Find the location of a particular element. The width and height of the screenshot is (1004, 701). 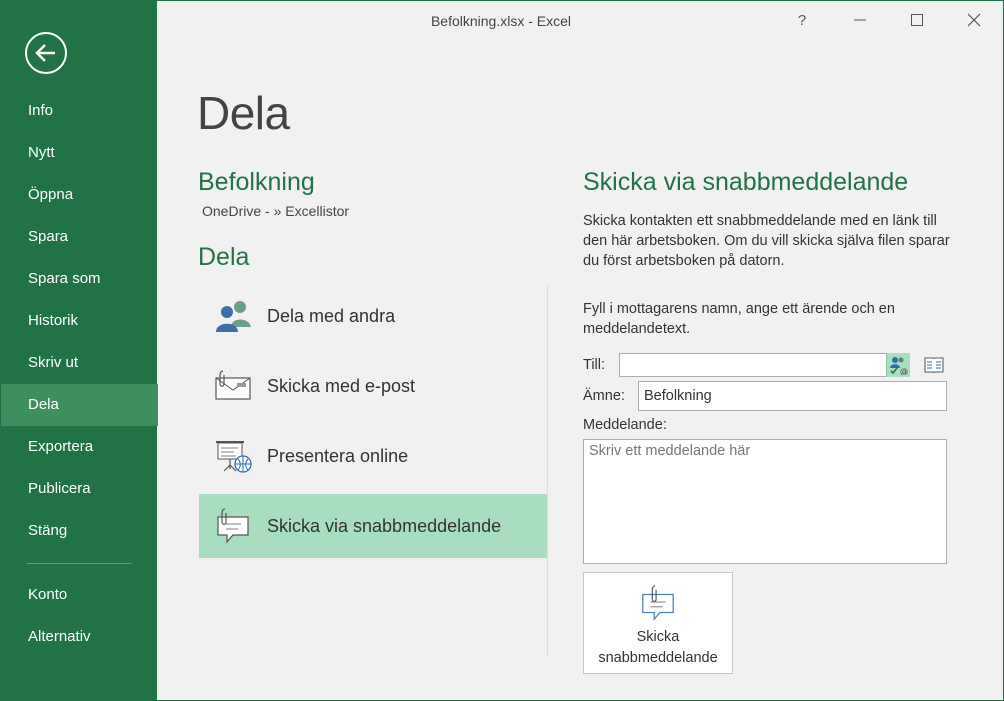

to-label: Till: is located at coordinates (594, 365).